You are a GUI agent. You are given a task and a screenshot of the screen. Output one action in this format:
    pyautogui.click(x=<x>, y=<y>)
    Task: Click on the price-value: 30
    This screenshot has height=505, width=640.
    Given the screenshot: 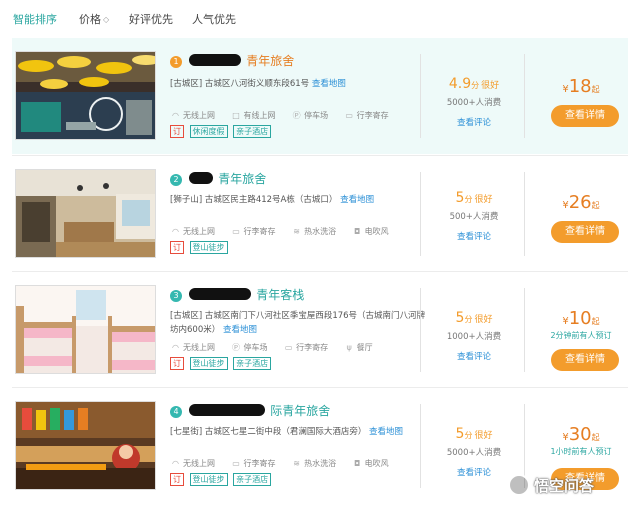 What is the action you would take?
    pyautogui.click(x=580, y=434)
    